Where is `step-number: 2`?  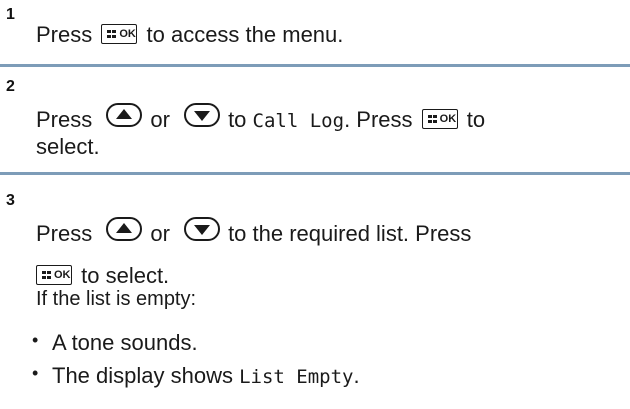
step-number: 2 is located at coordinates (10, 86).